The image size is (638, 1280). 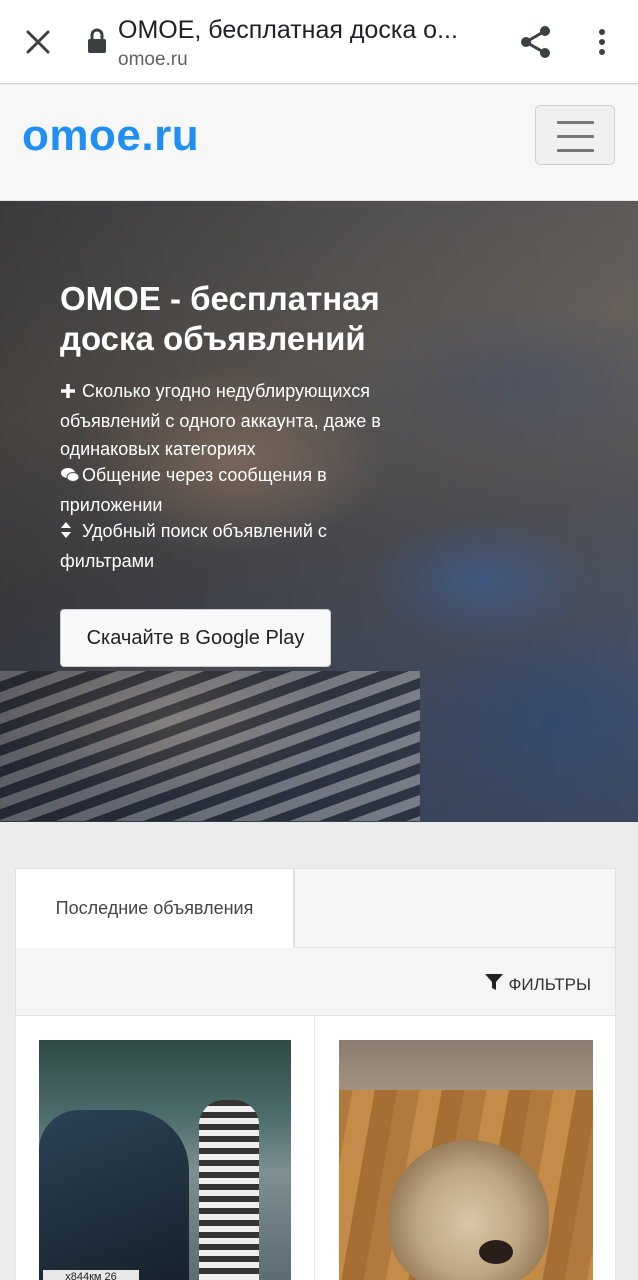 I want to click on hamburger-icon, so click(x=575, y=135).